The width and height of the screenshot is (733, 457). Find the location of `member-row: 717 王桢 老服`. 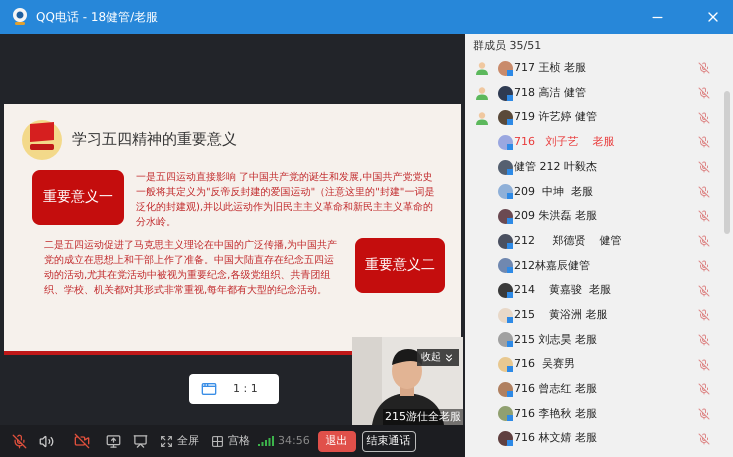

member-row: 717 王桢 老服 is located at coordinates (599, 68).